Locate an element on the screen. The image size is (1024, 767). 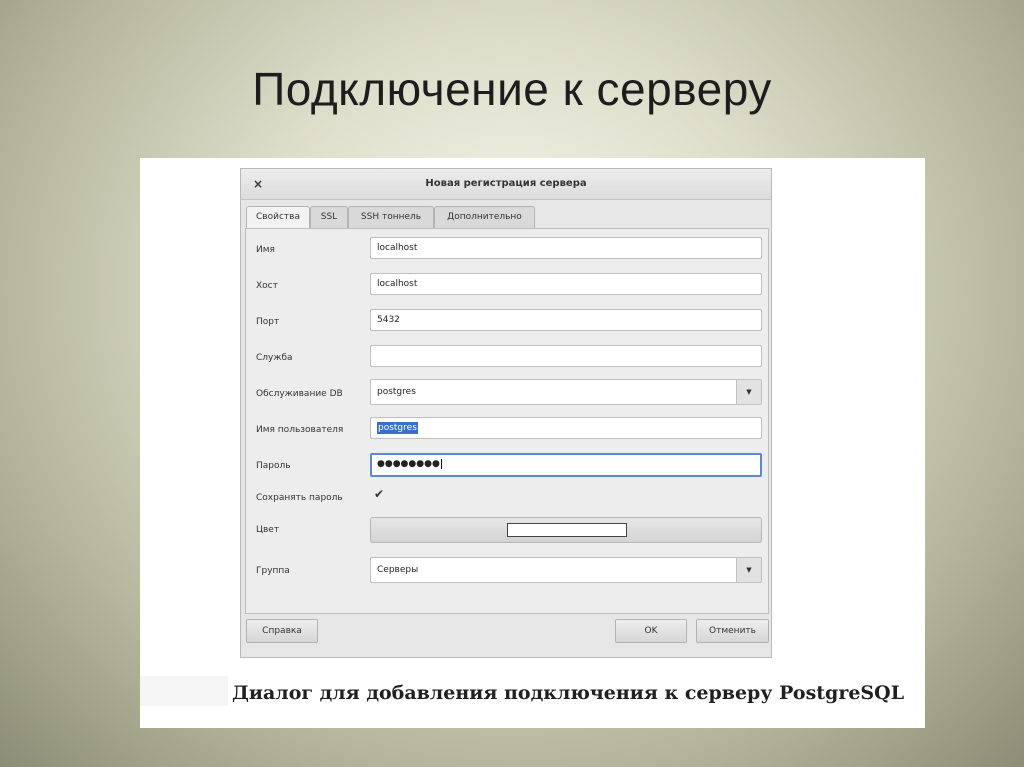
dialog-titlebar: × Новая регистрация сервера is located at coordinates (506, 184).